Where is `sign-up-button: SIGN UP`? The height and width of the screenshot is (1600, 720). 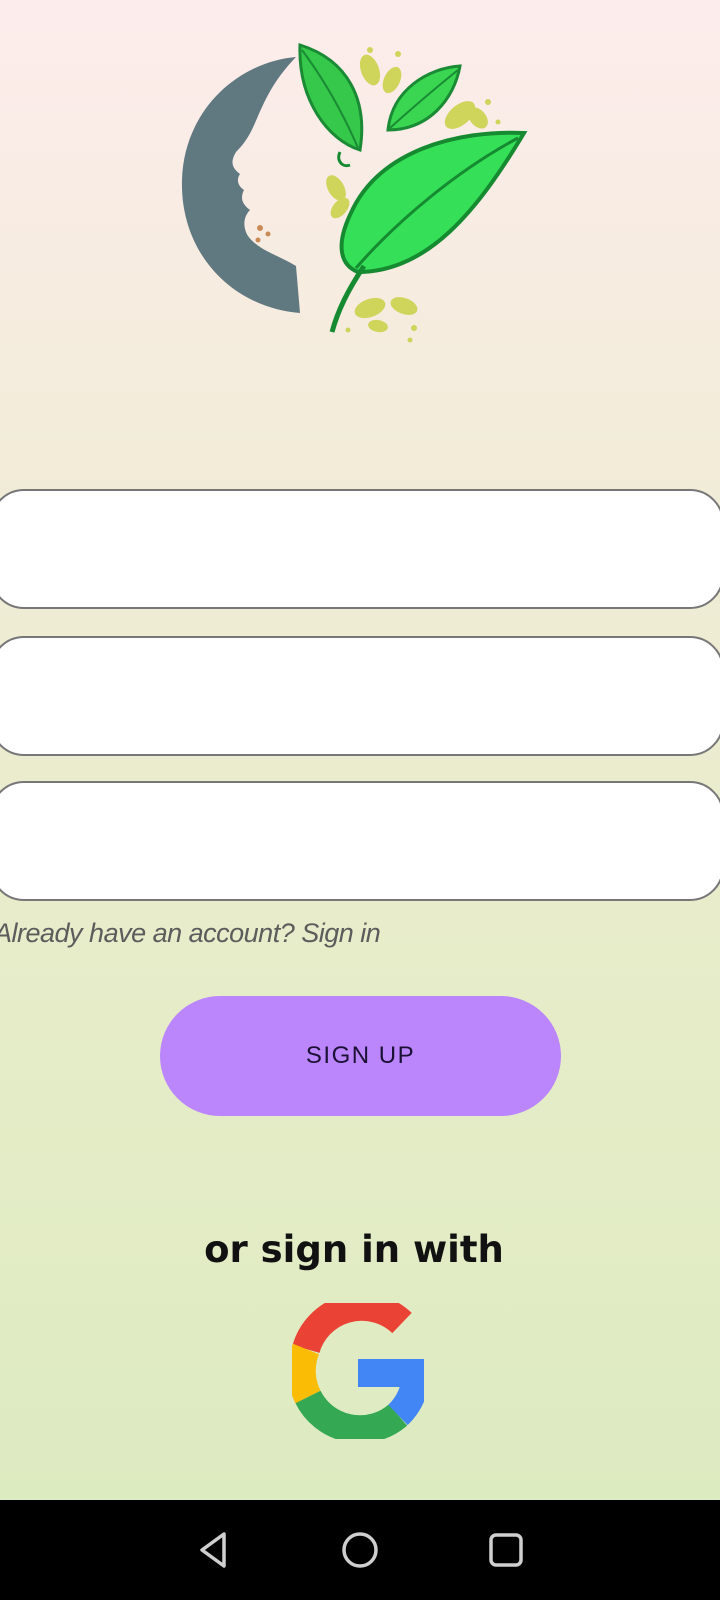 sign-up-button: SIGN UP is located at coordinates (360, 1056).